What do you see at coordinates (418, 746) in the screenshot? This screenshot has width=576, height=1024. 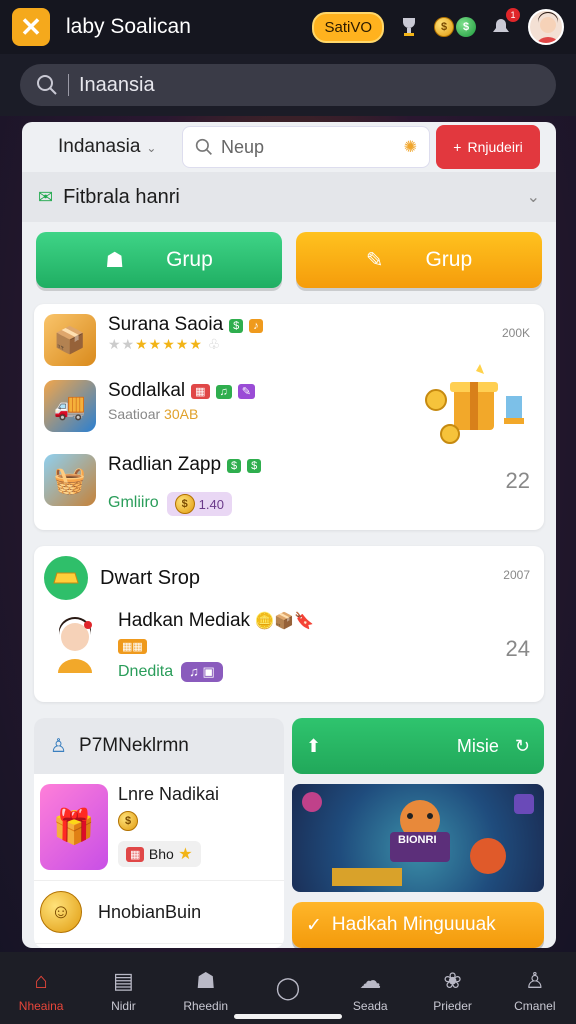 I see `game-header: ⬆ Misie ↻` at bounding box center [418, 746].